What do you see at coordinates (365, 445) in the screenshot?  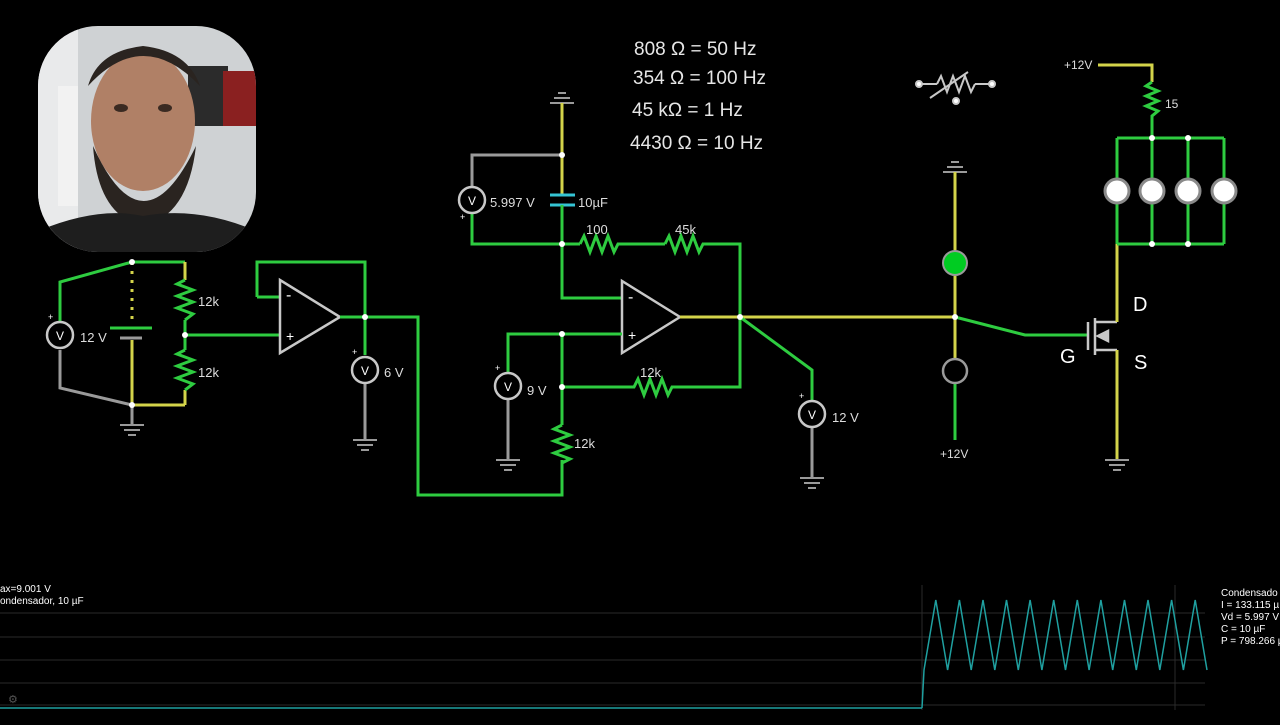 I see `ground-6v` at bounding box center [365, 445].